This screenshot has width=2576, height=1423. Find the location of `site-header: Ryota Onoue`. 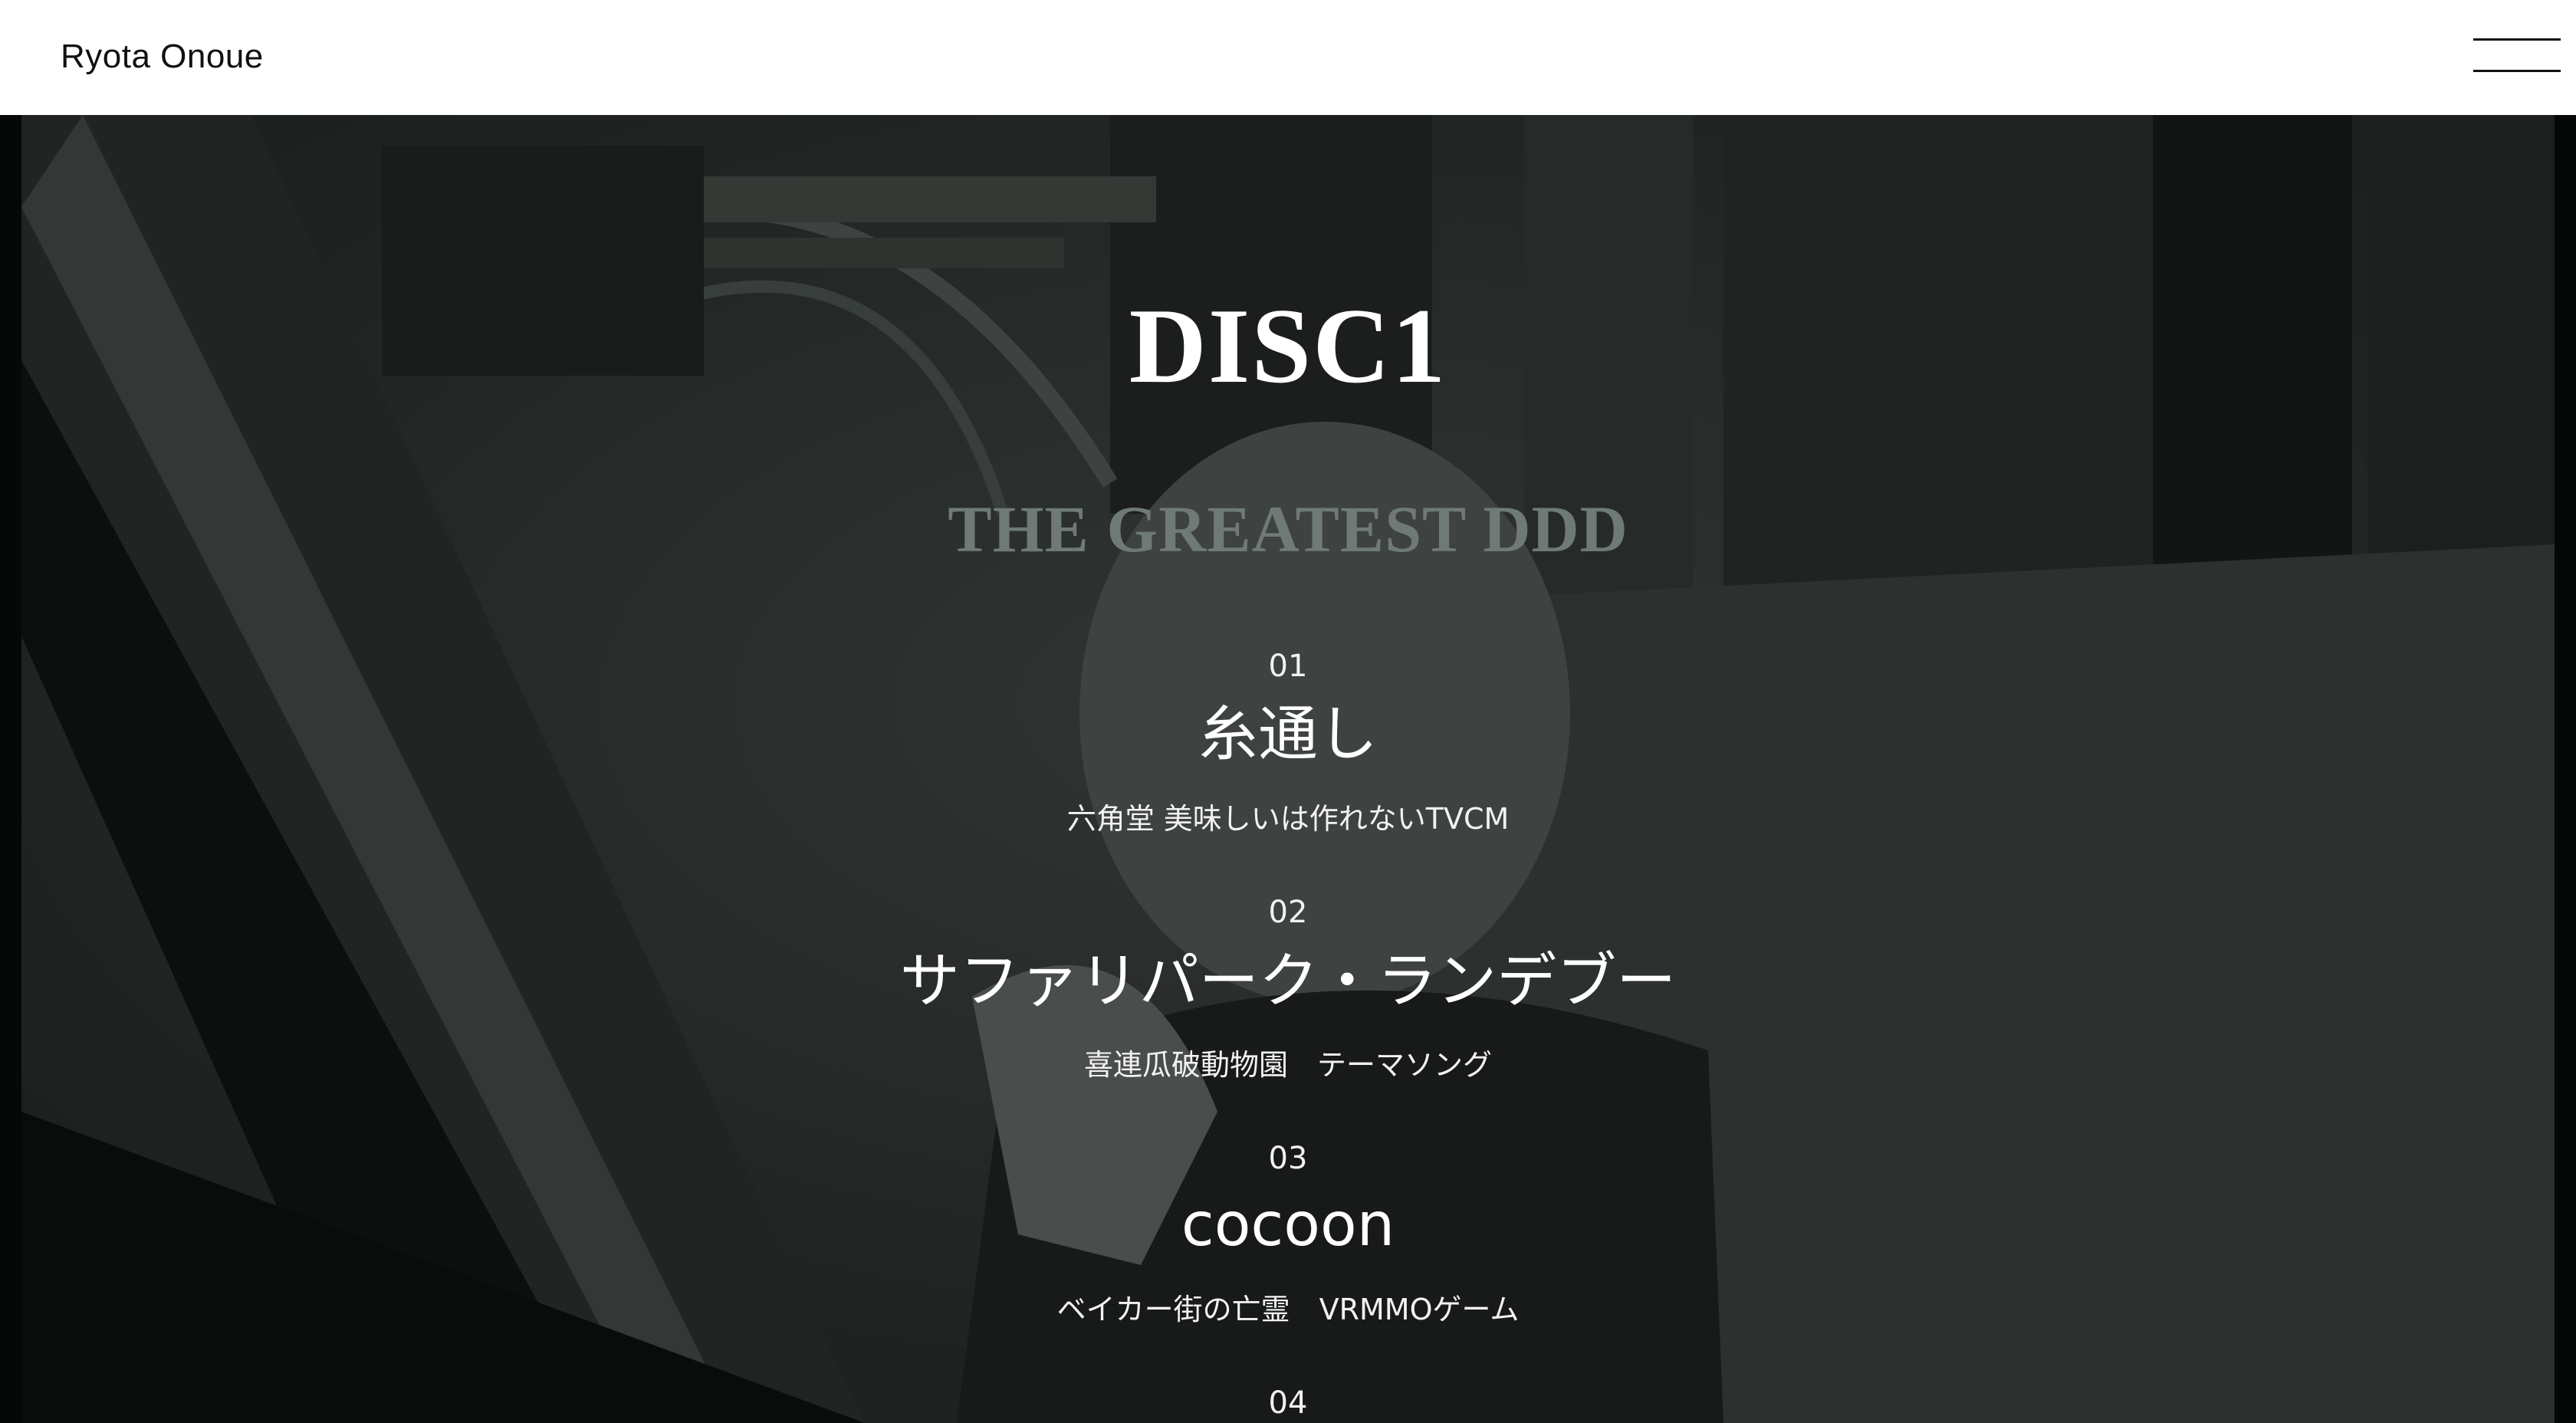

site-header: Ryota Onoue is located at coordinates (1288, 57).